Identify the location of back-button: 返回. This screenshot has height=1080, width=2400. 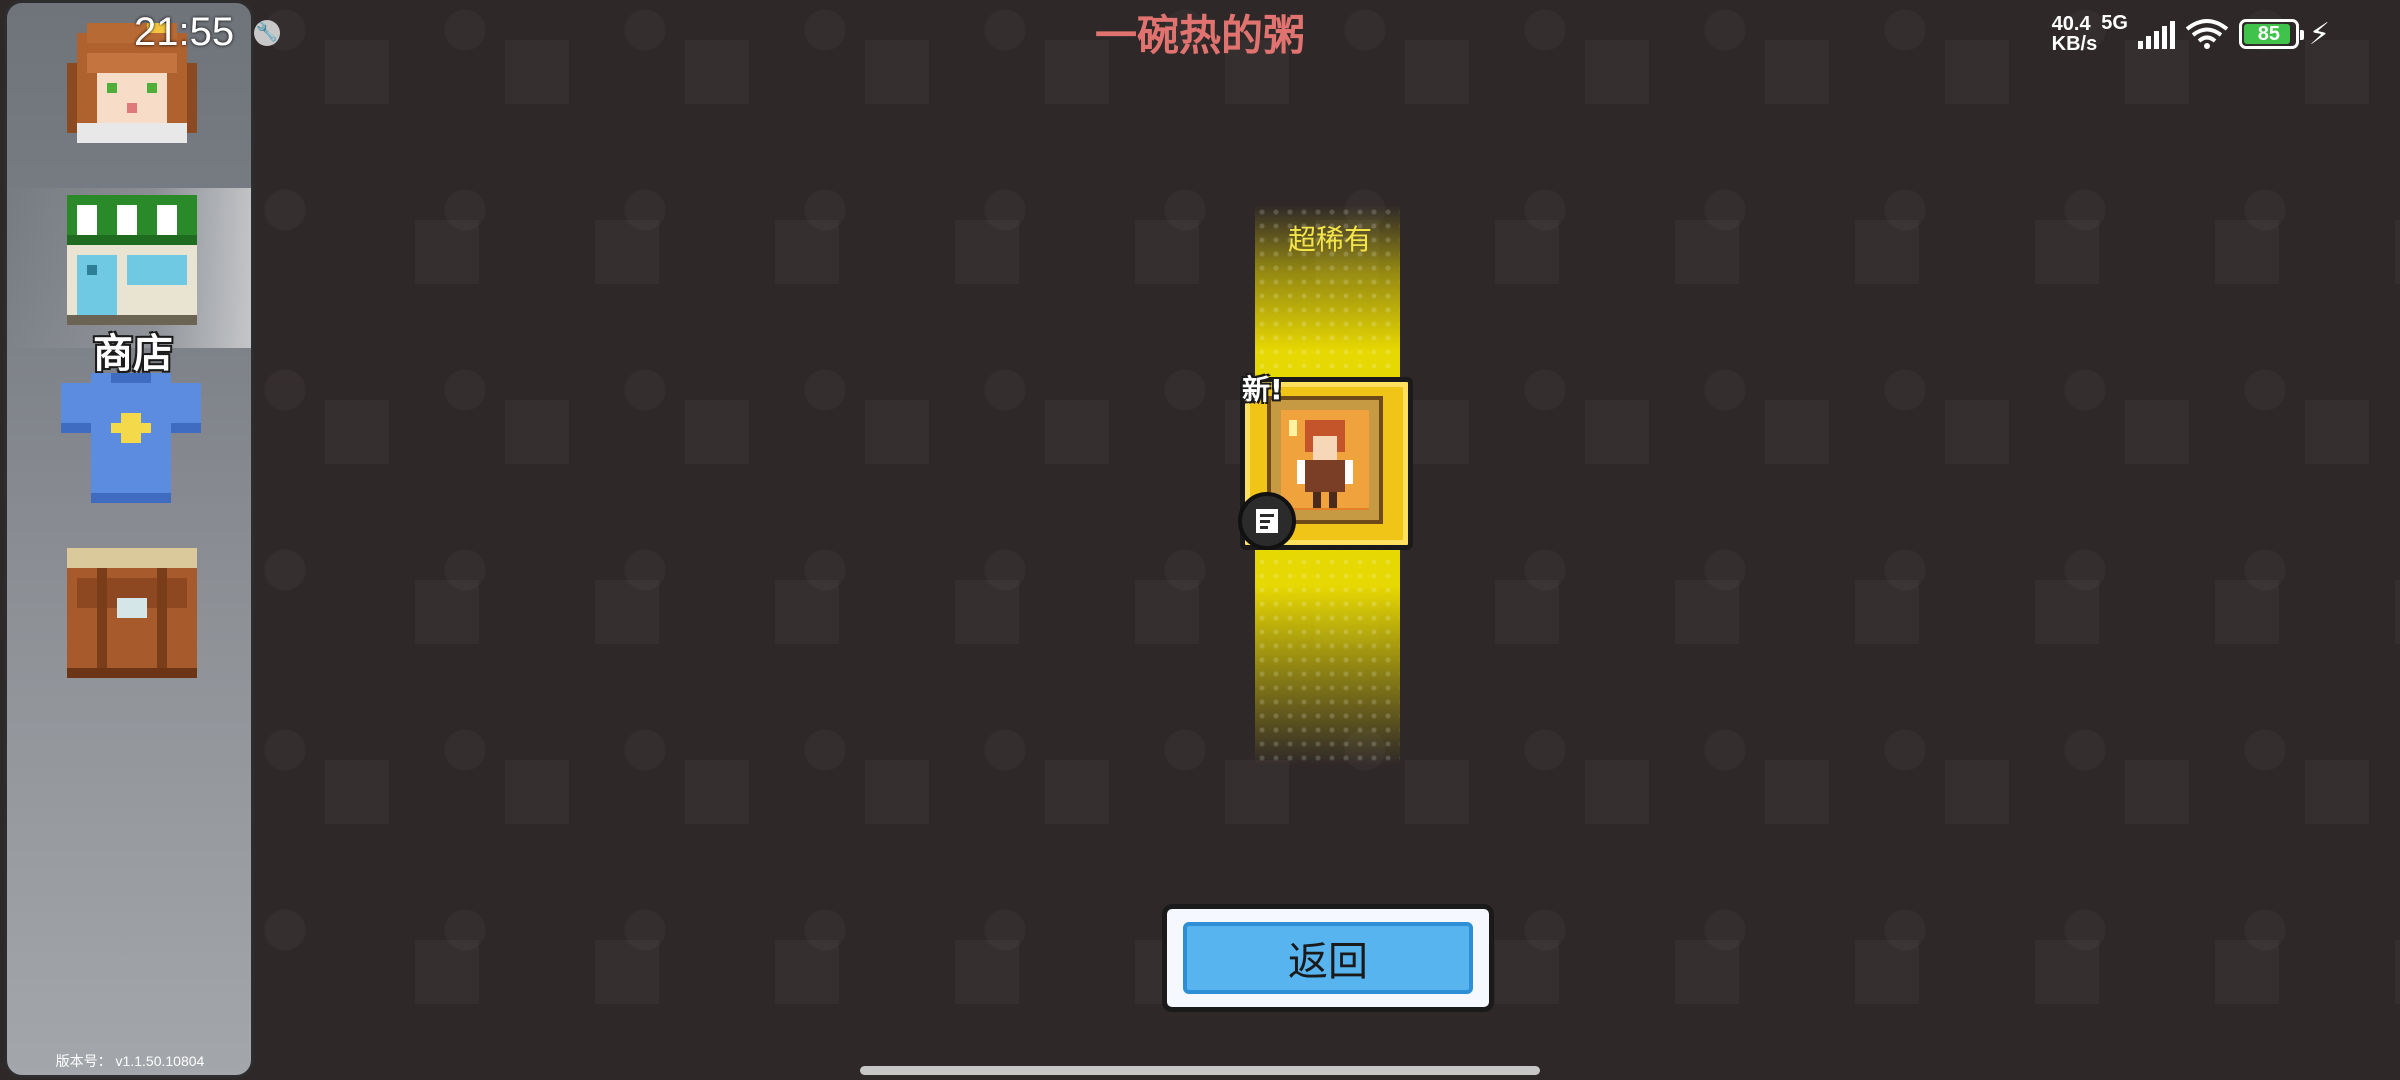
(1328, 958).